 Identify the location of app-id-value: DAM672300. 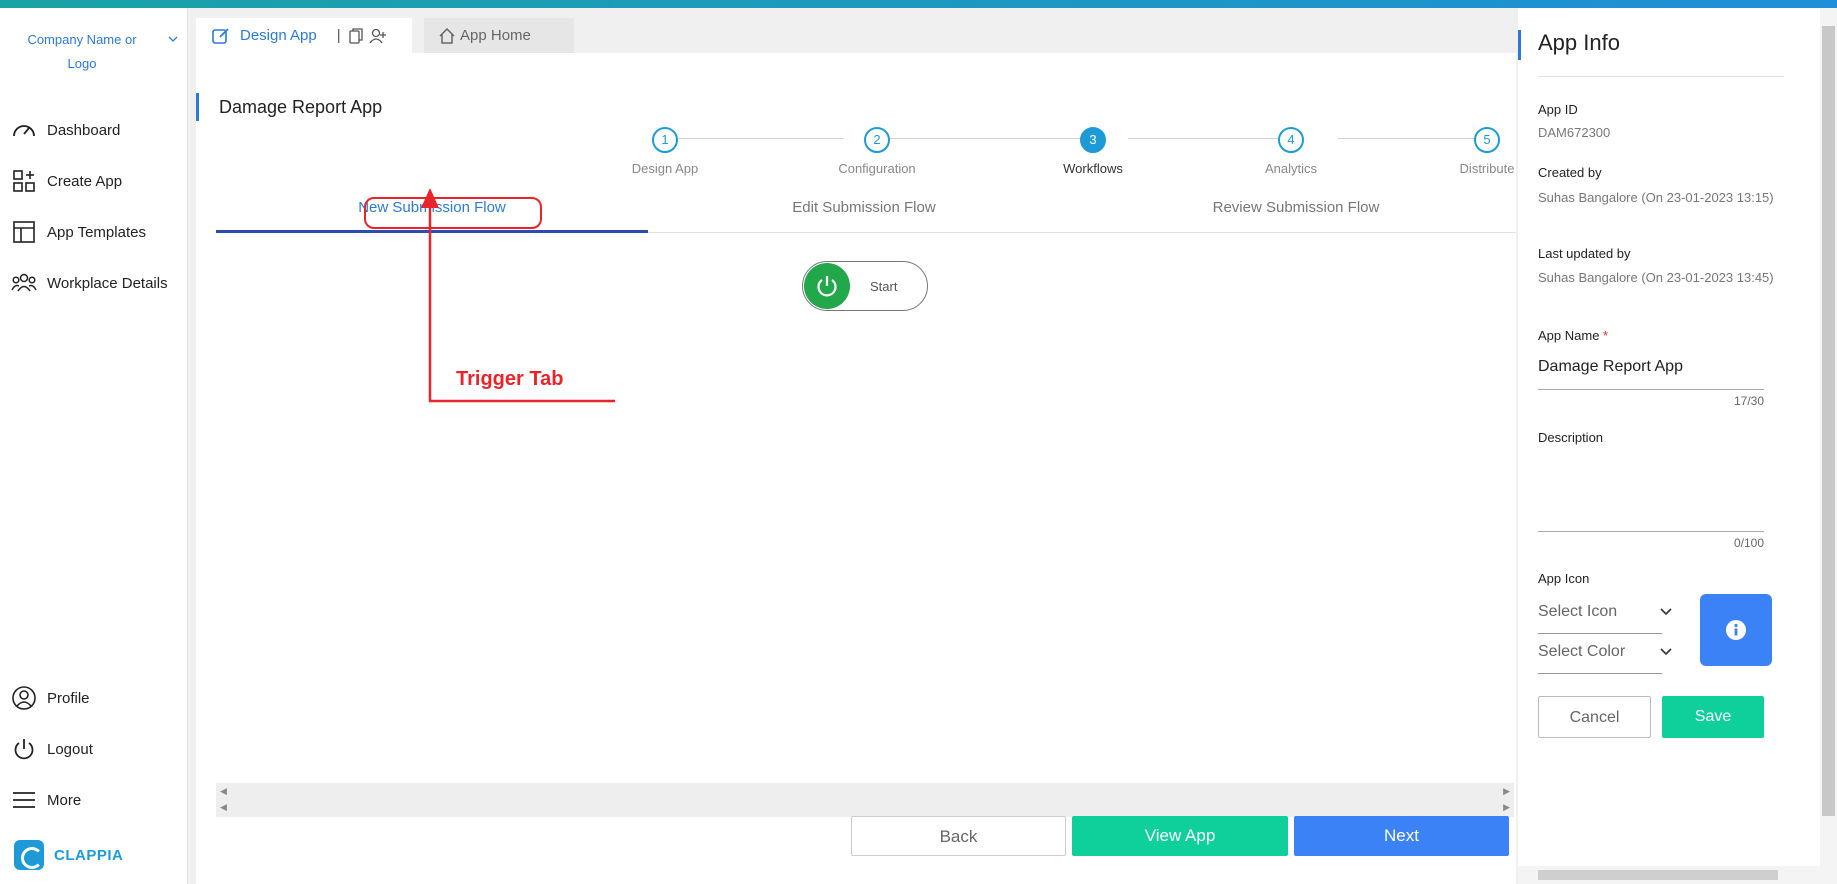
(1574, 132).